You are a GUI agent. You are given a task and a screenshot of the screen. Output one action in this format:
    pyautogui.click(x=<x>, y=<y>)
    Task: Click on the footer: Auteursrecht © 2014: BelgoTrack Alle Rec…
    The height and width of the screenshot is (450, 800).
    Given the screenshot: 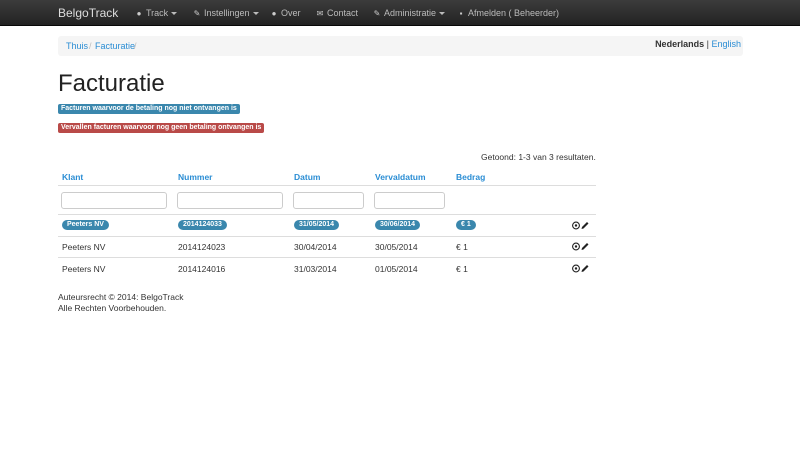 What is the action you would take?
    pyautogui.click(x=120, y=303)
    